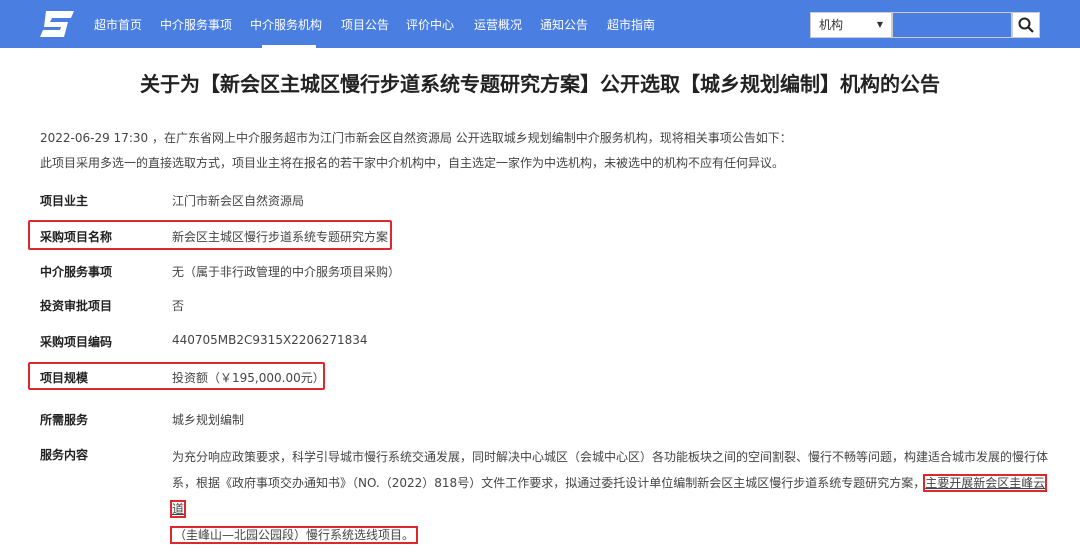 The width and height of the screenshot is (1080, 548). I want to click on row-label: 投资审批项目, so click(76, 306).